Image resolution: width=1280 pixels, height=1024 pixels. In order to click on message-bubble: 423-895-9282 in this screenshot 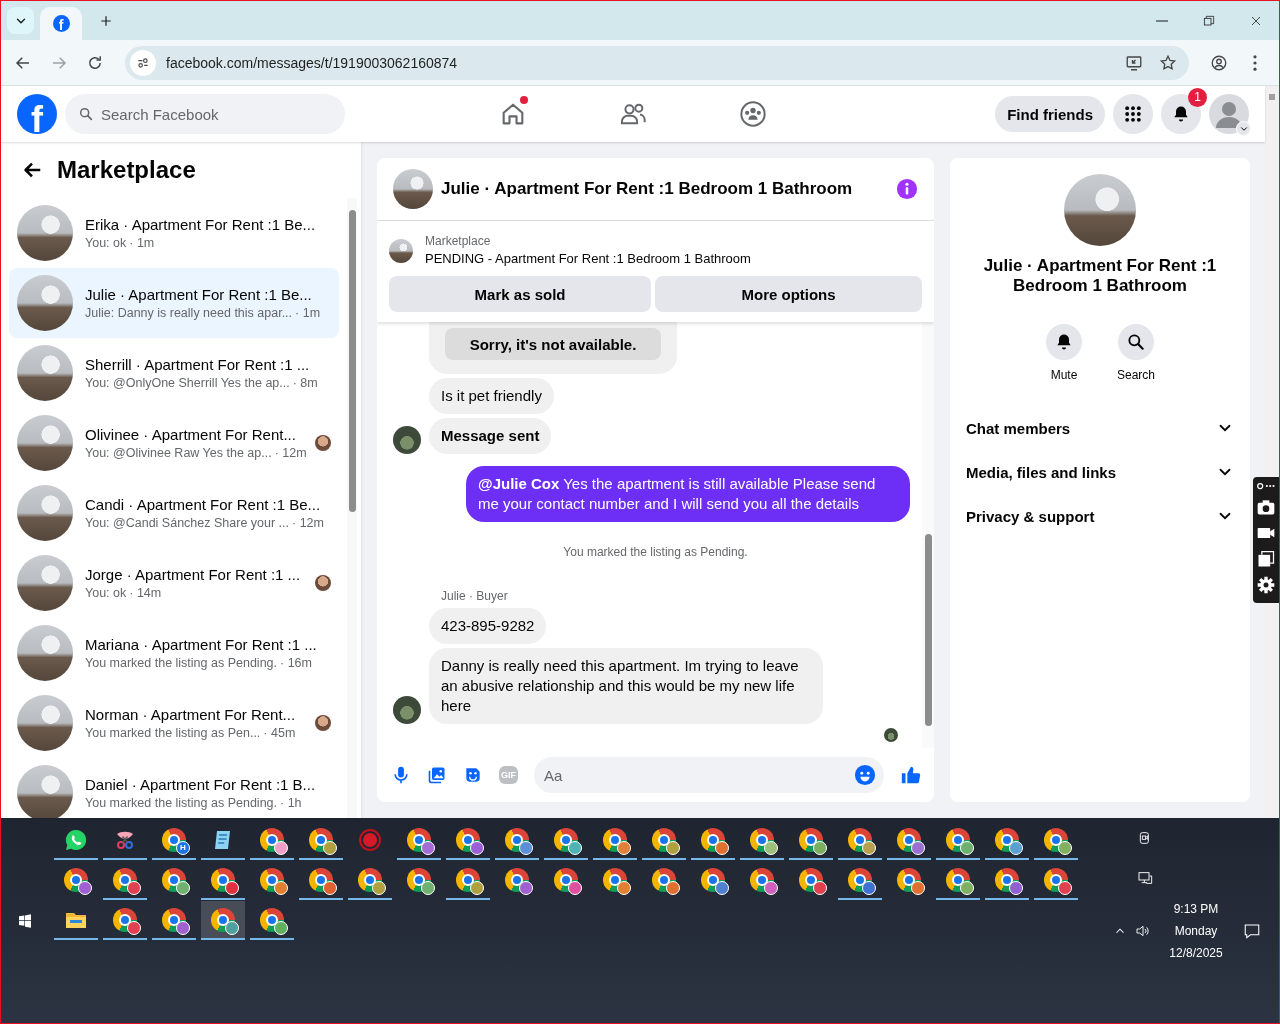, I will do `click(488, 626)`.